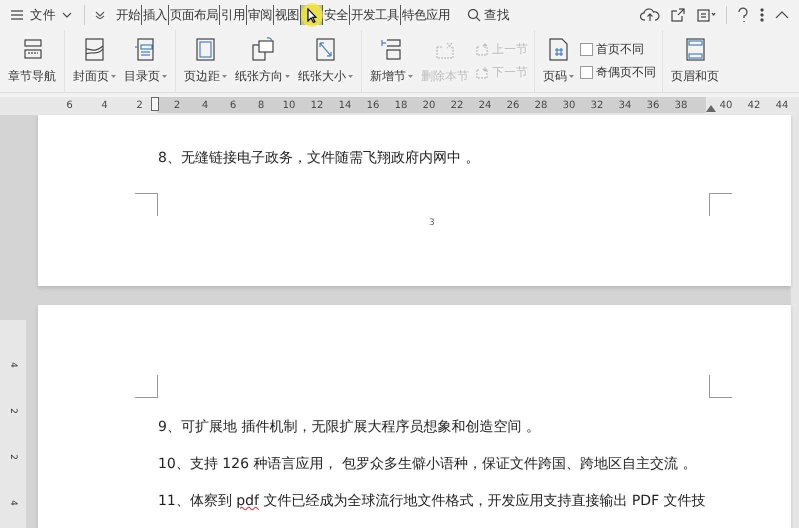 Image resolution: width=799 pixels, height=528 pixels. I want to click on paragraph: 8、无缝链接电子政务，文件随需飞翔政府内网中 。, so click(319, 158).